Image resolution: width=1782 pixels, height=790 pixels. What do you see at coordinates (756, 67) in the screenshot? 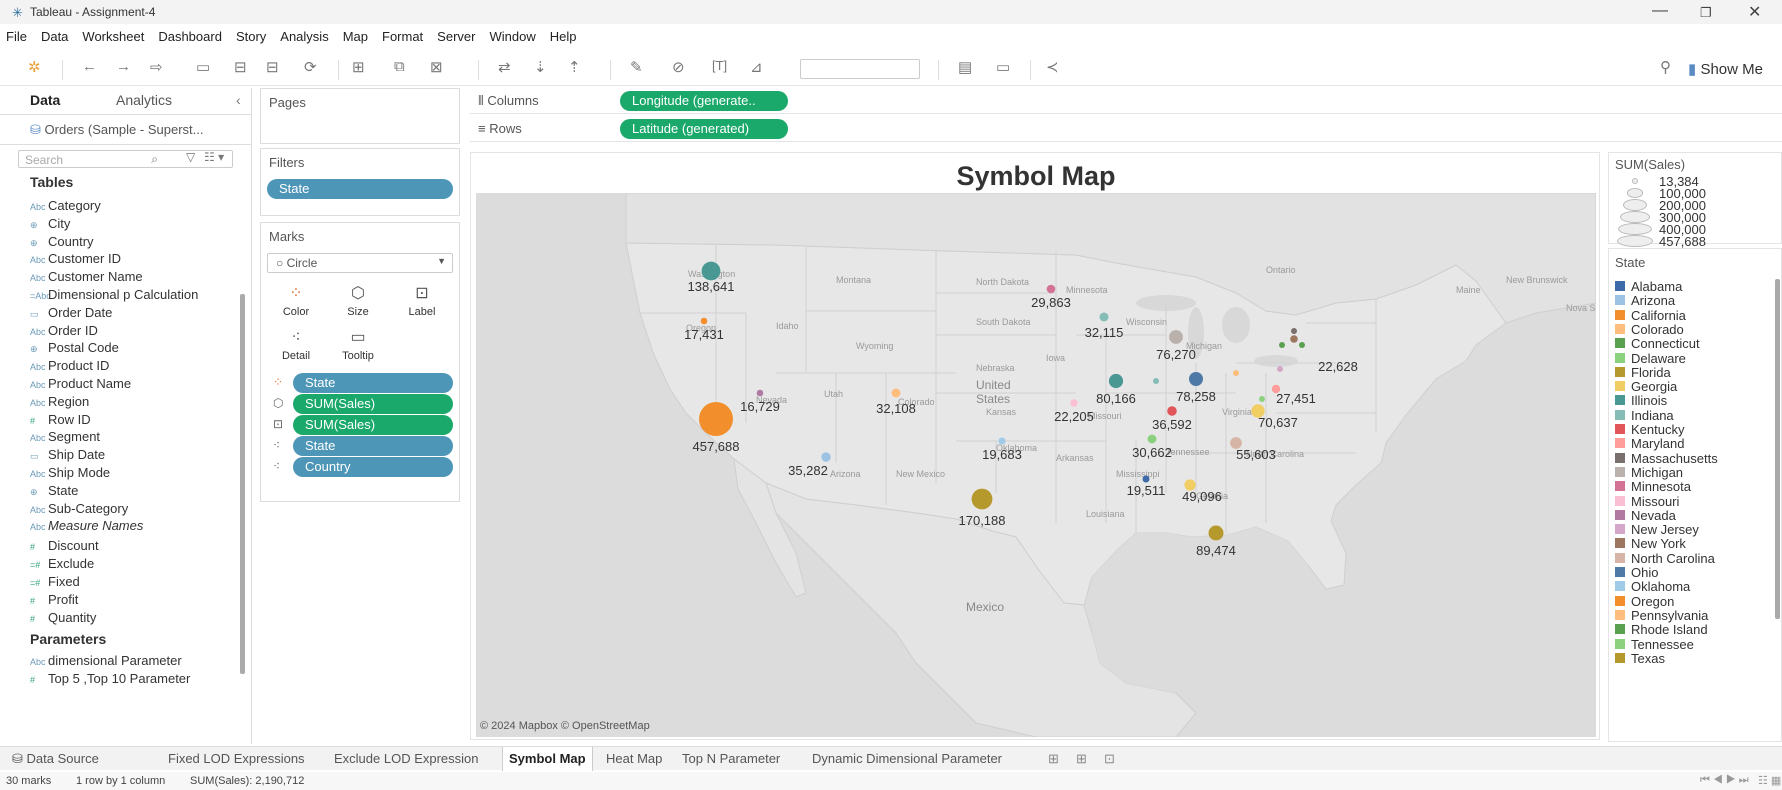
I see `fix-axes-icon: ⊿` at bounding box center [756, 67].